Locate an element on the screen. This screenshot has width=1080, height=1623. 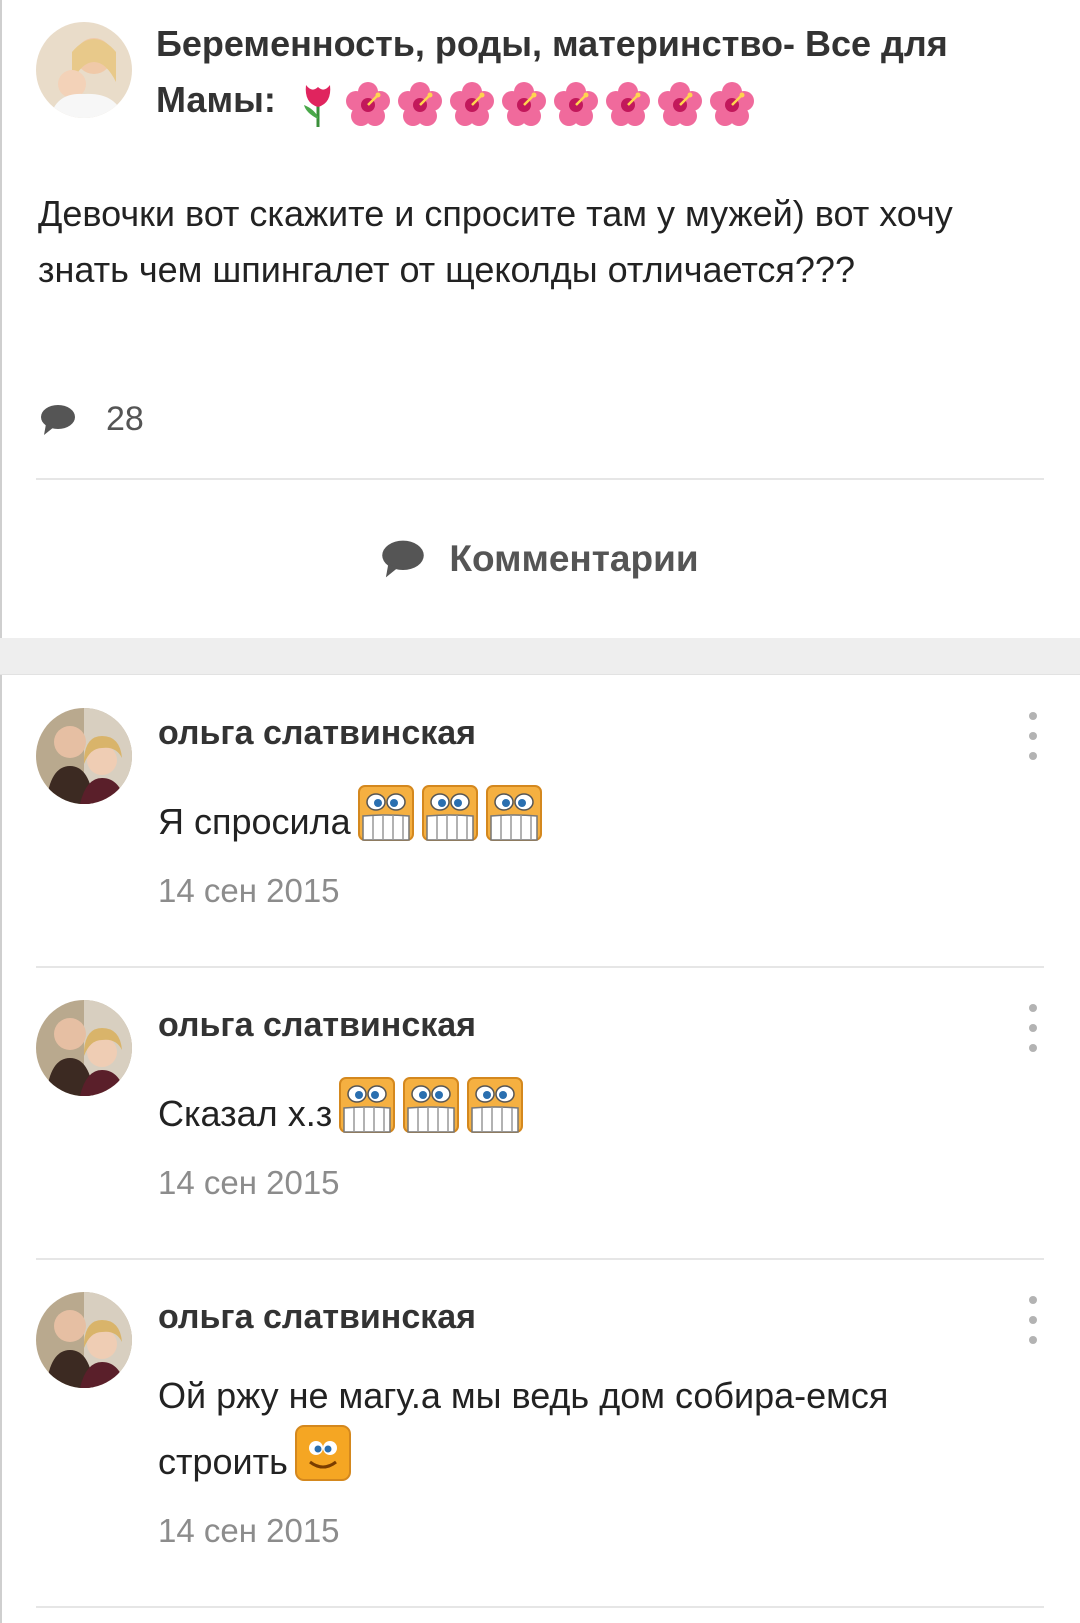
comment-text-content: Сказал х.з is located at coordinates (245, 1113).